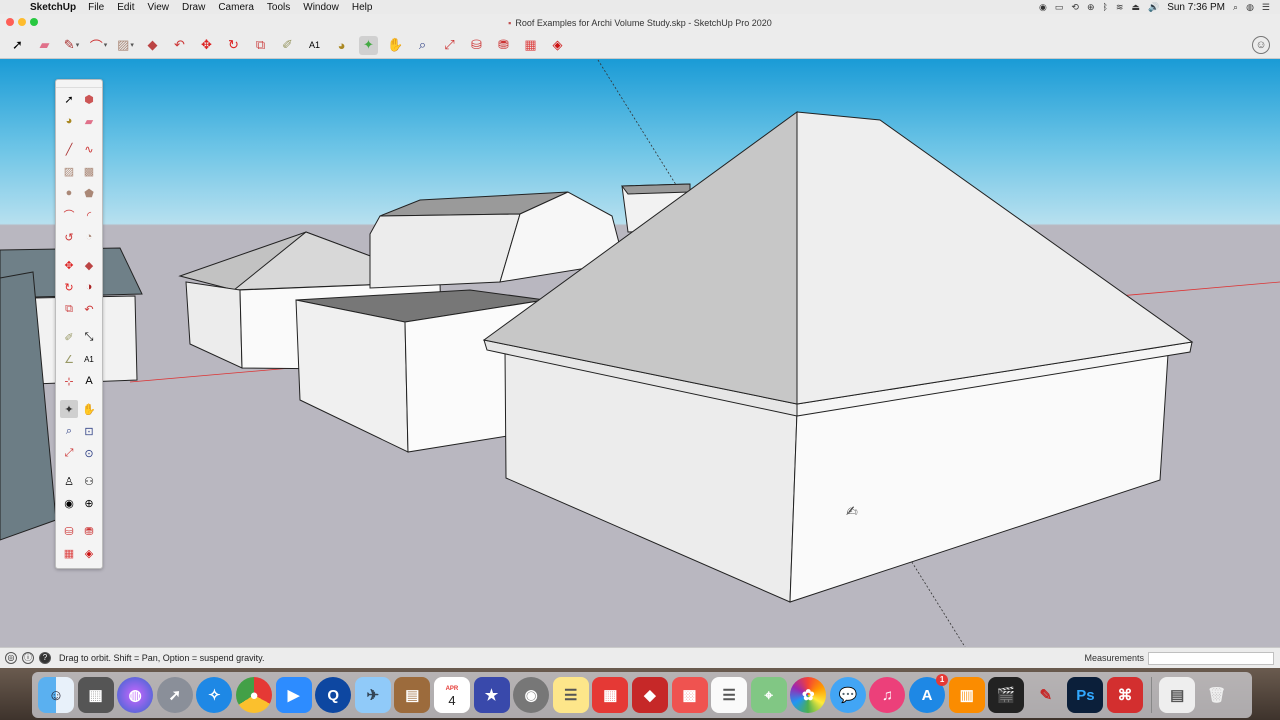 This screenshot has width=1280, height=720. What do you see at coordinates (69, 503) in the screenshot?
I see `look-around-icon: ◉` at bounding box center [69, 503].